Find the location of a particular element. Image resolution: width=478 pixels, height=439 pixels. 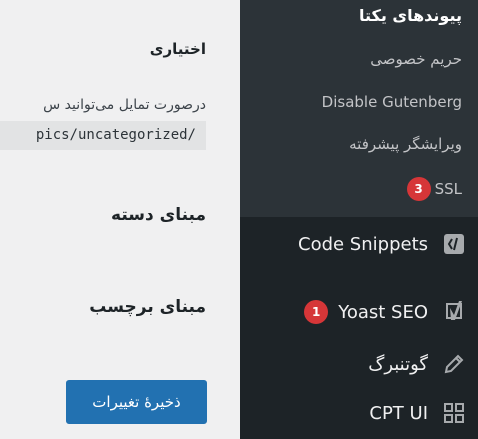

yoast-icon is located at coordinates (454, 312).